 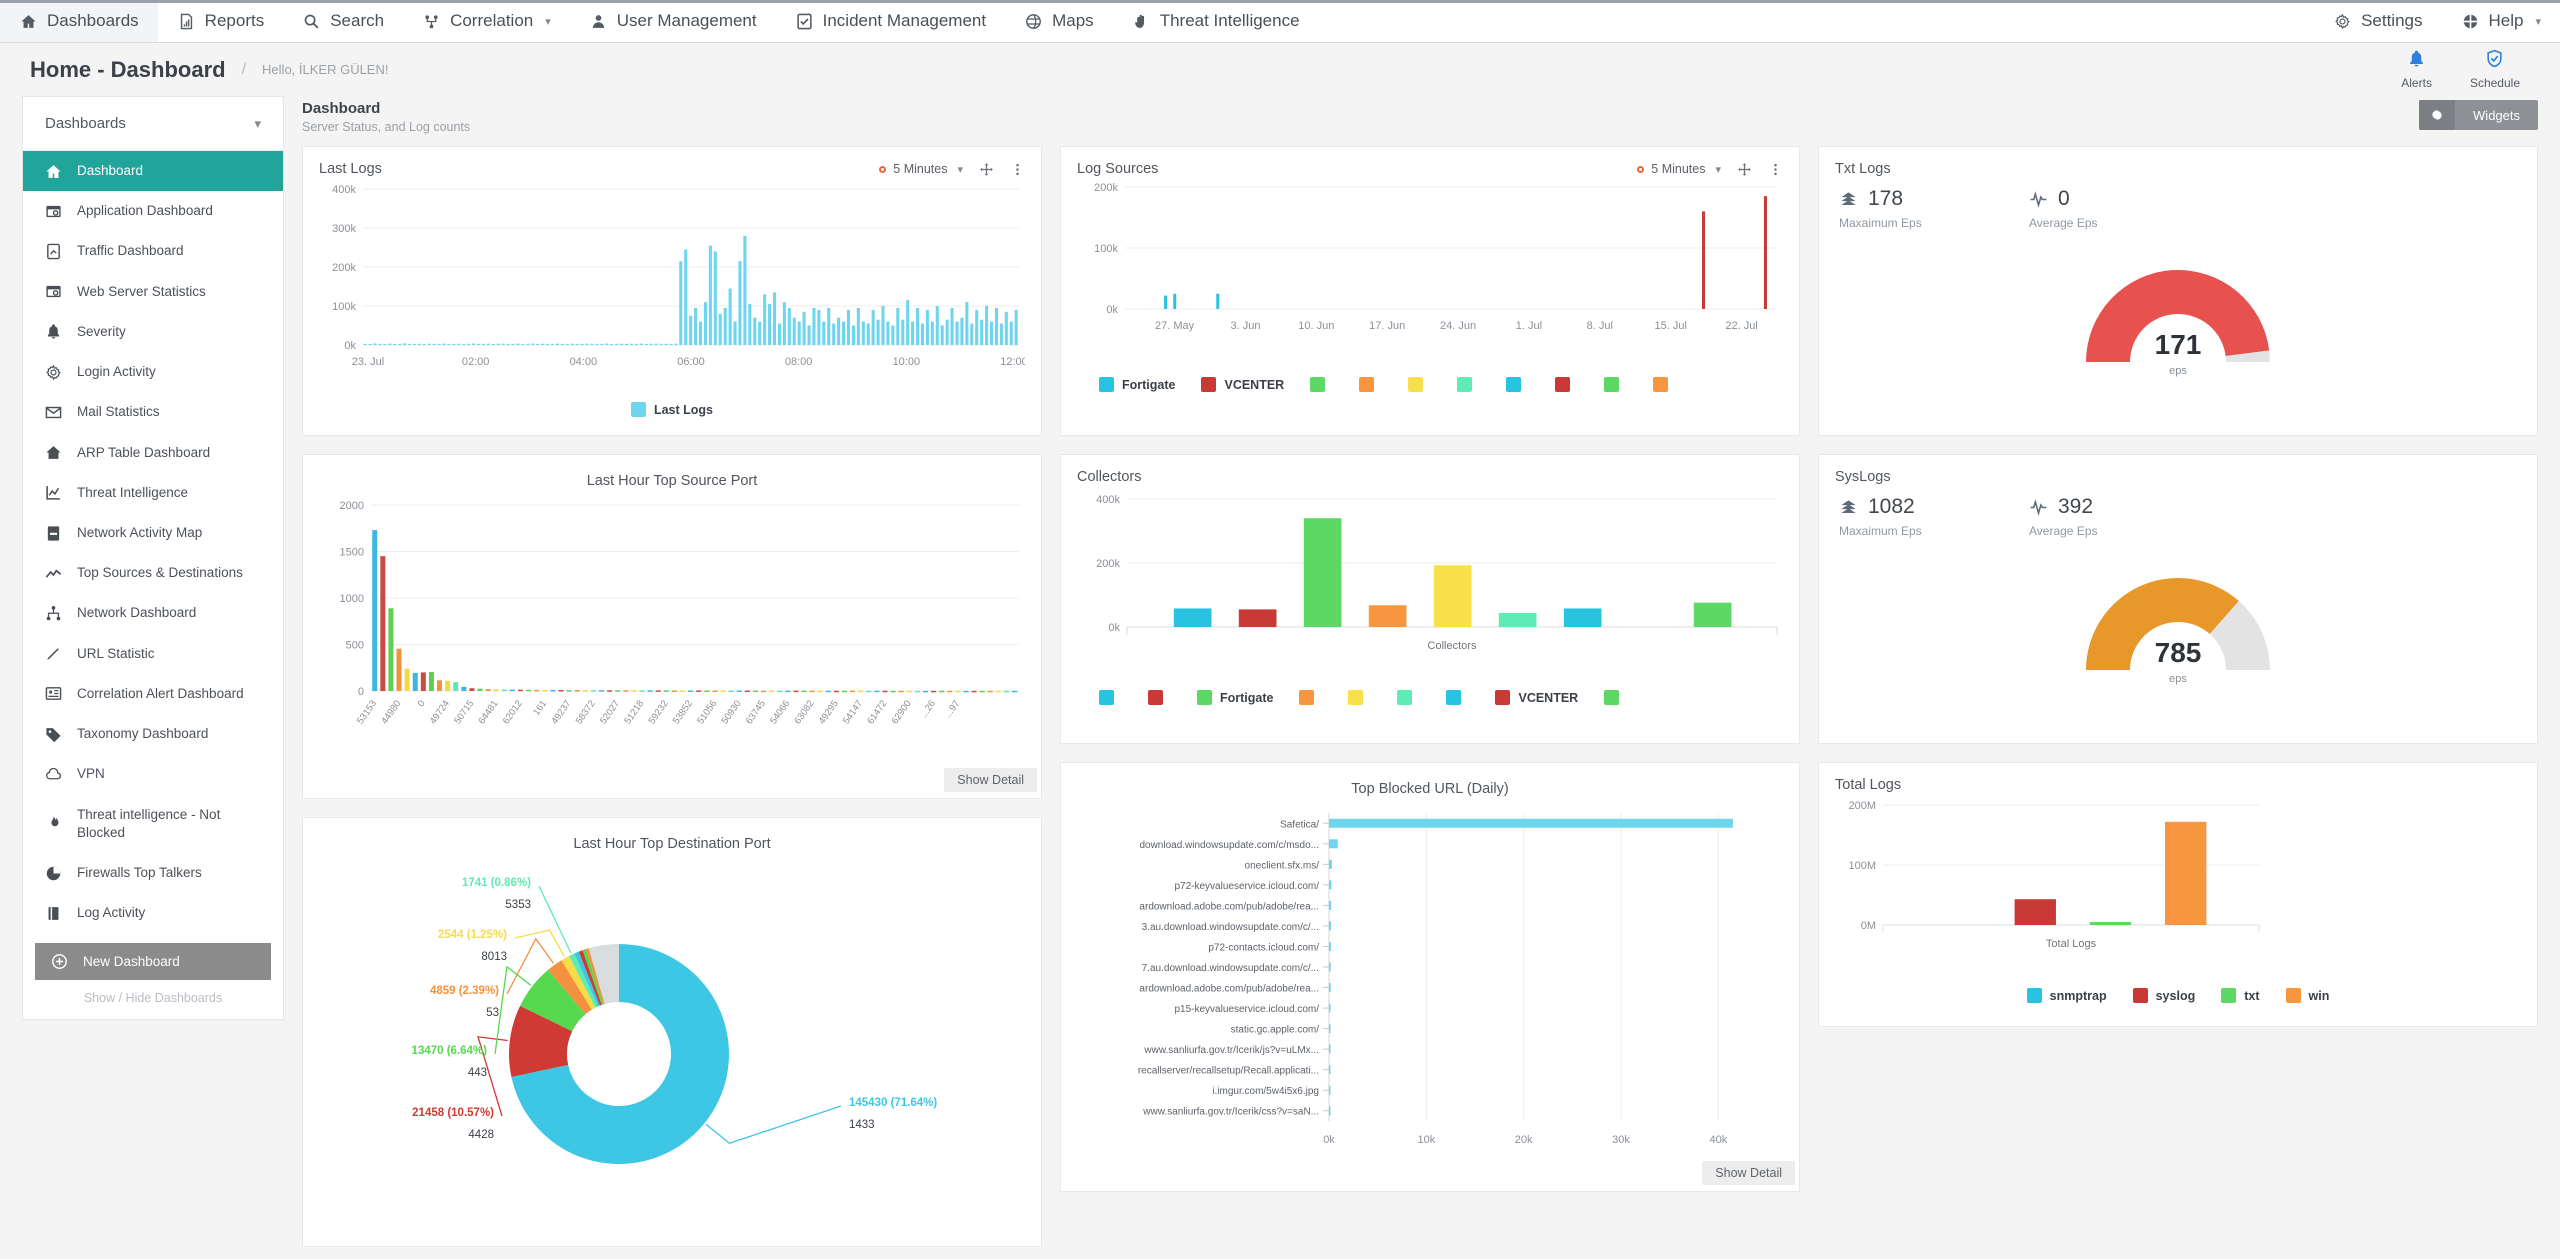 I want to click on legend-item: snmptrap, so click(x=2066, y=995).